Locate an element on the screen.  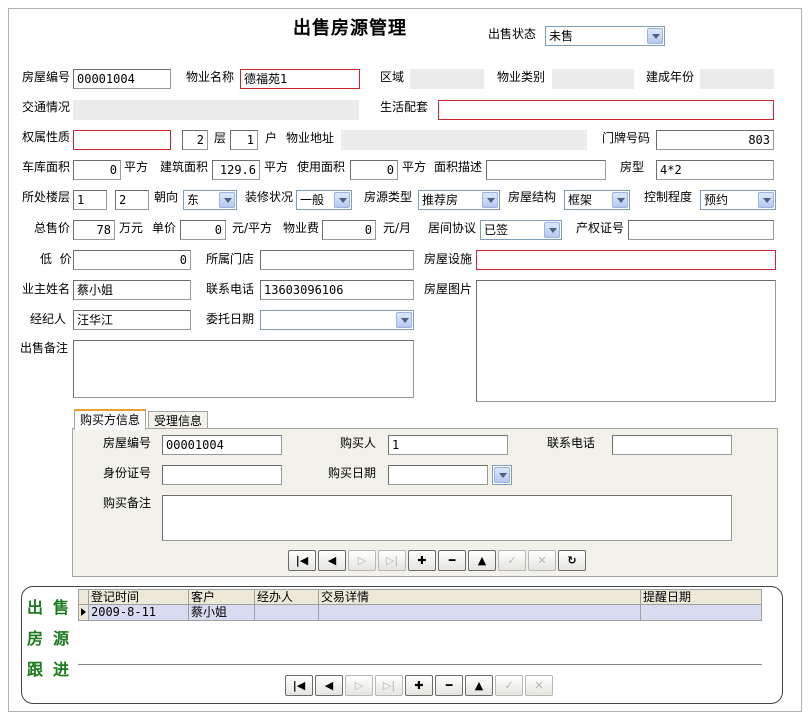
unit-price-label: 单价 is located at coordinates (164, 228).